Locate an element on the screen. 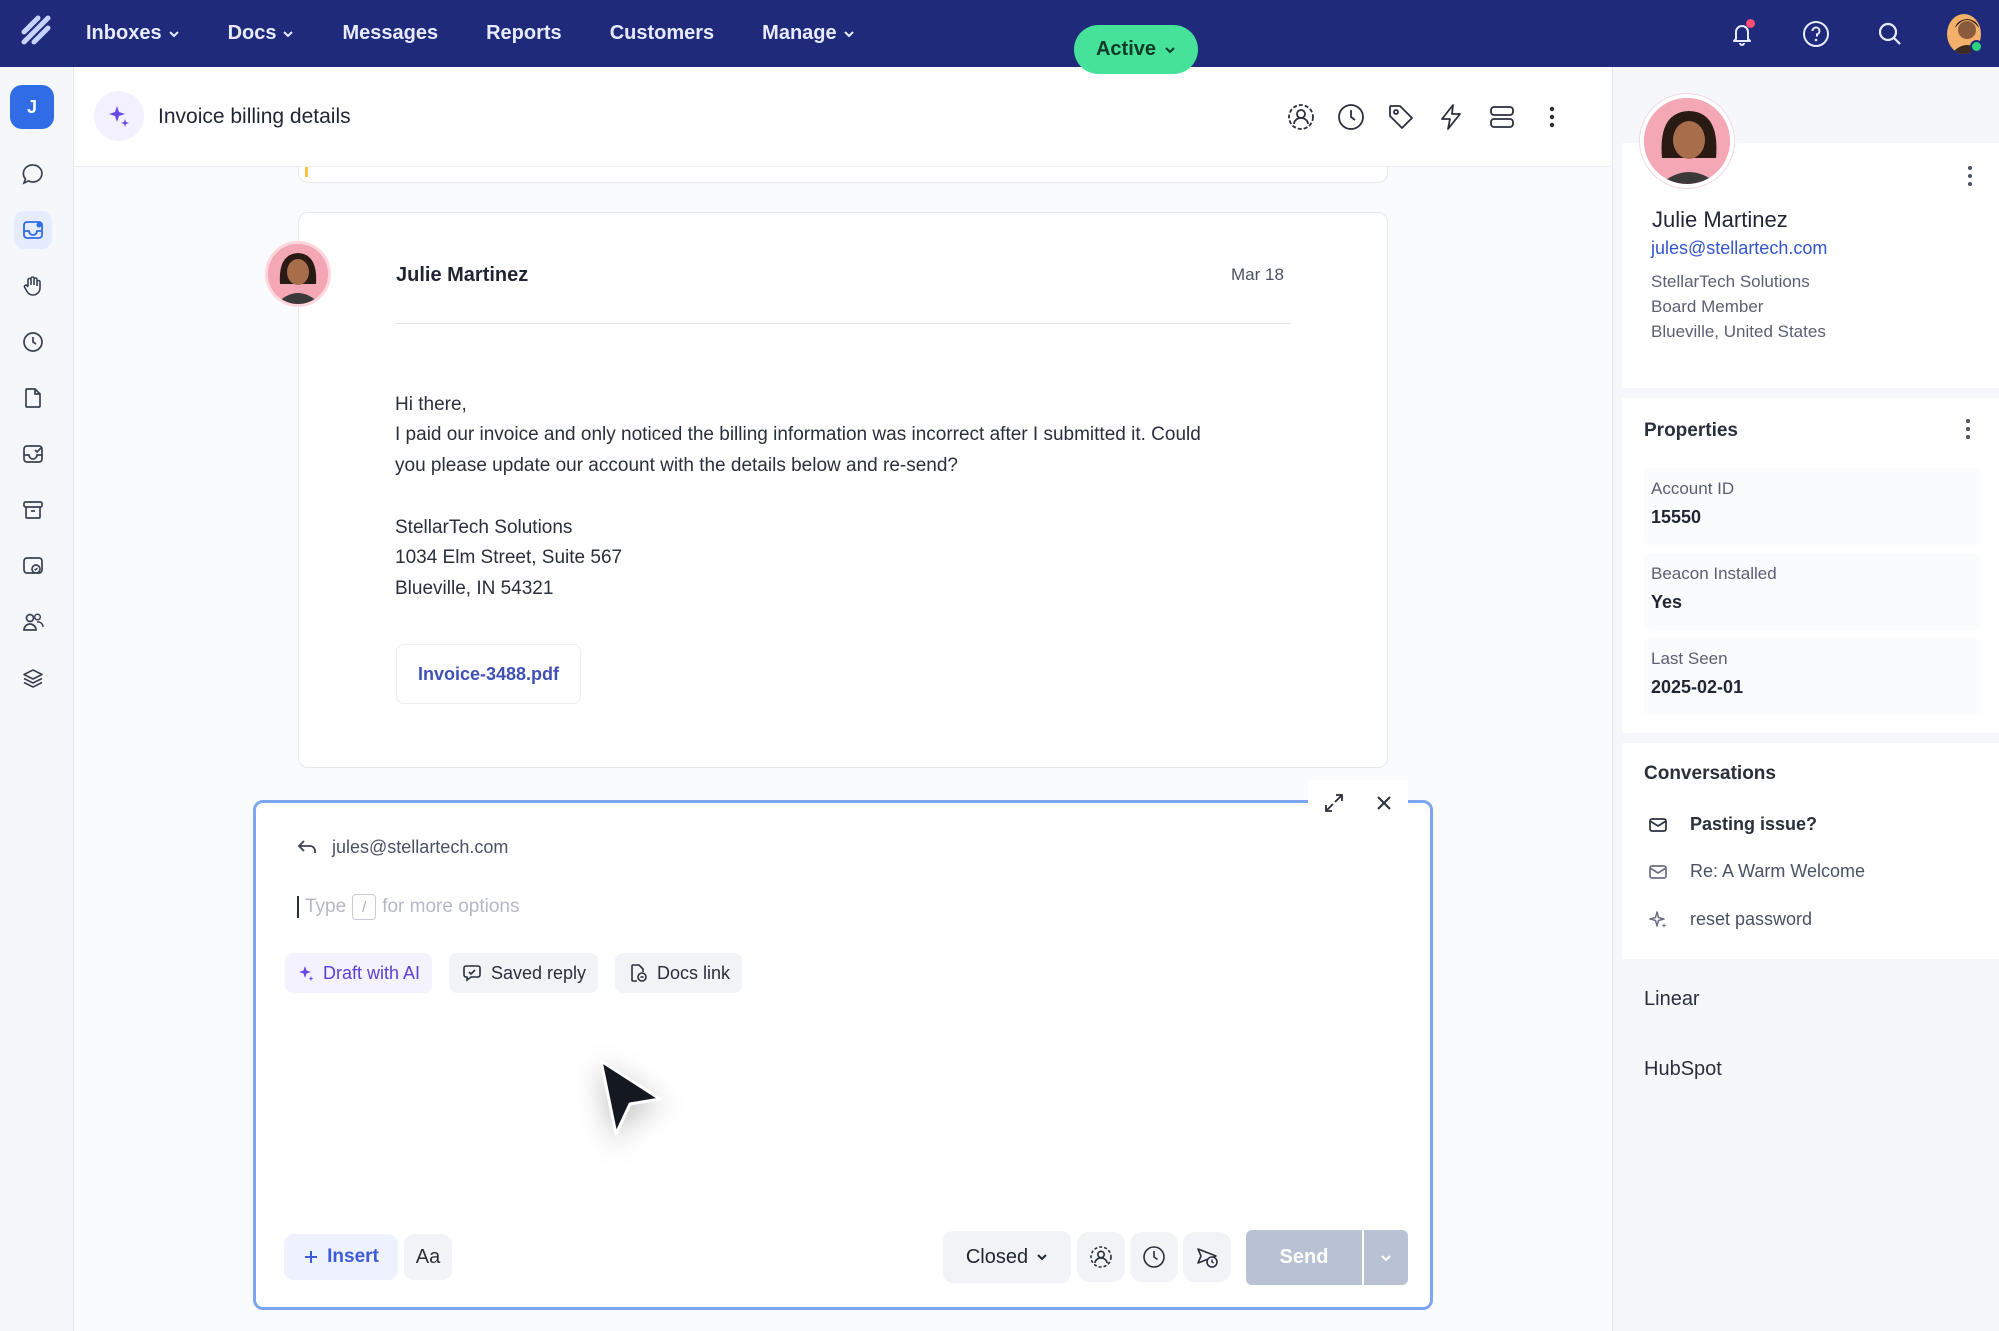 This screenshot has width=1999, height=1331. nav-reports: Reports is located at coordinates (524, 33).